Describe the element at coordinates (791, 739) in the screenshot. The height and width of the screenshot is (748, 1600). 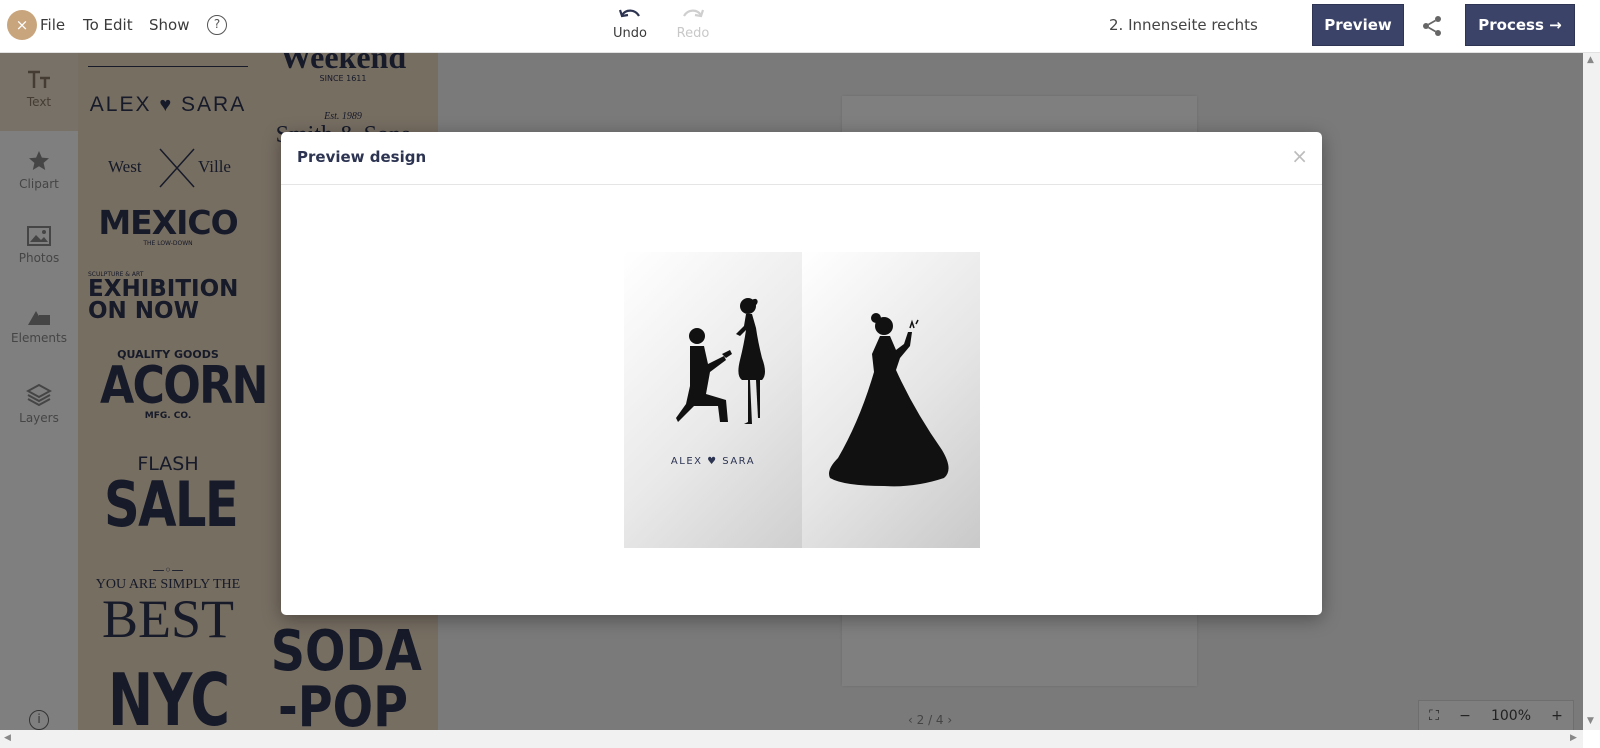
I see `horizontal-scrollbar: ◀ ▶` at that location.